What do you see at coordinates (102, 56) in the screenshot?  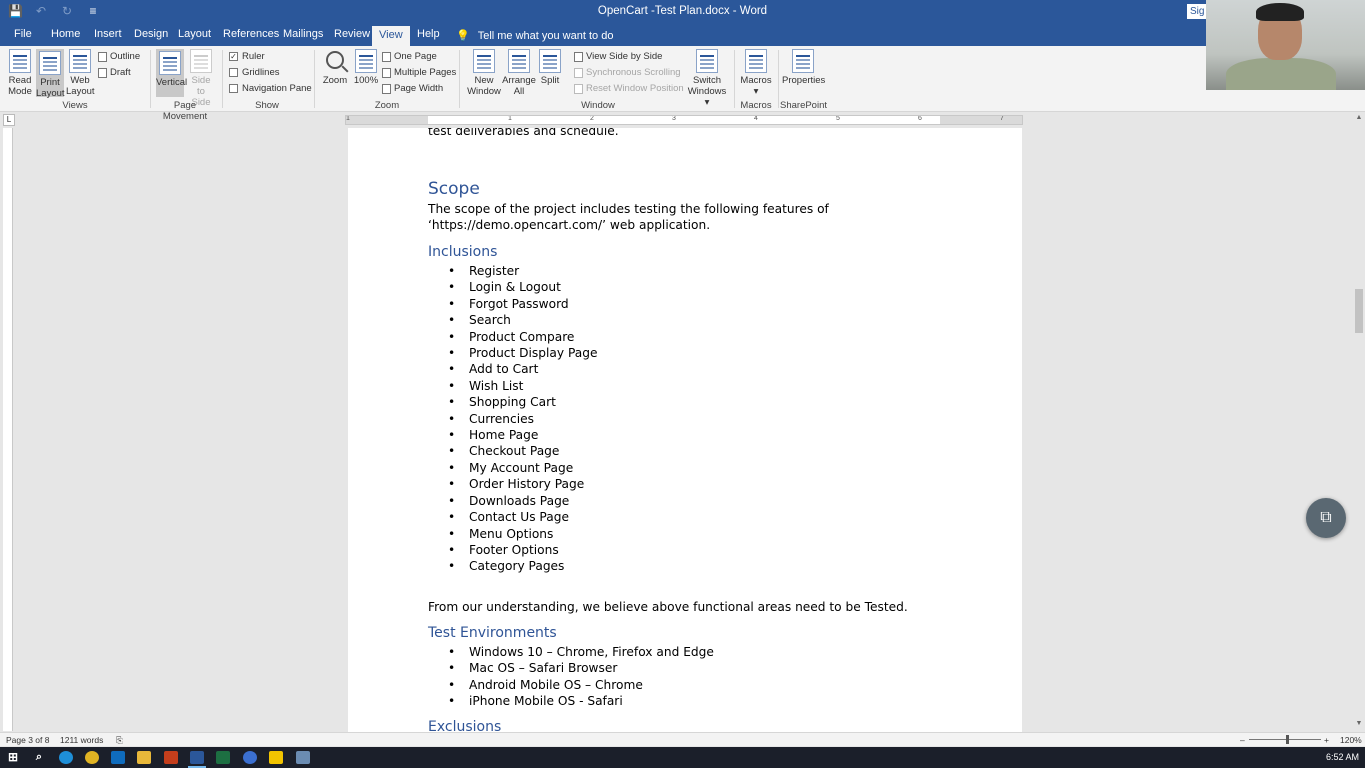 I see `outline-icon` at bounding box center [102, 56].